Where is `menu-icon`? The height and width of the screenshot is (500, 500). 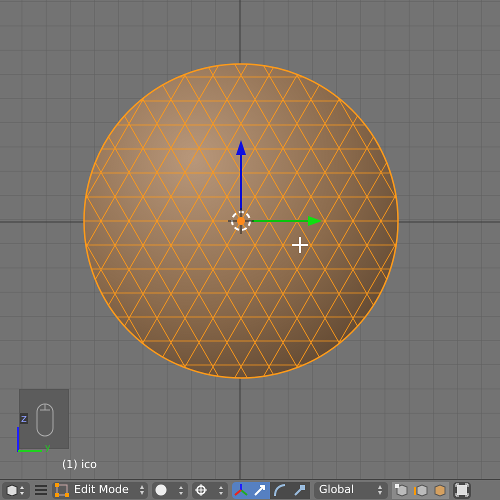
menu-icon is located at coordinates (41, 490).